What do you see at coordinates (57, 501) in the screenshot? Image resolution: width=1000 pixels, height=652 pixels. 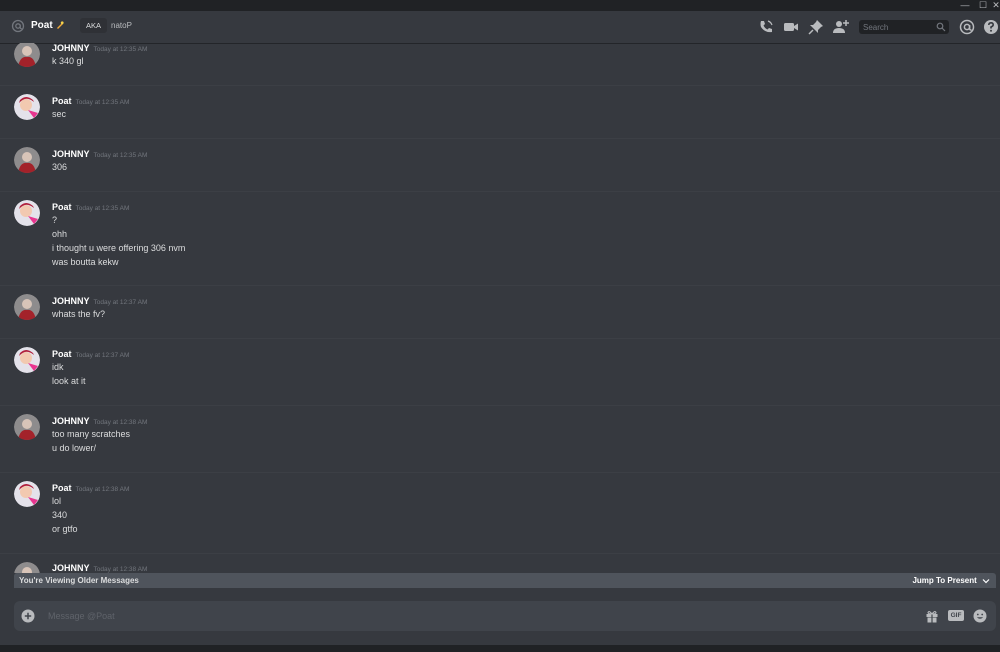 I see `message-text: lol` at bounding box center [57, 501].